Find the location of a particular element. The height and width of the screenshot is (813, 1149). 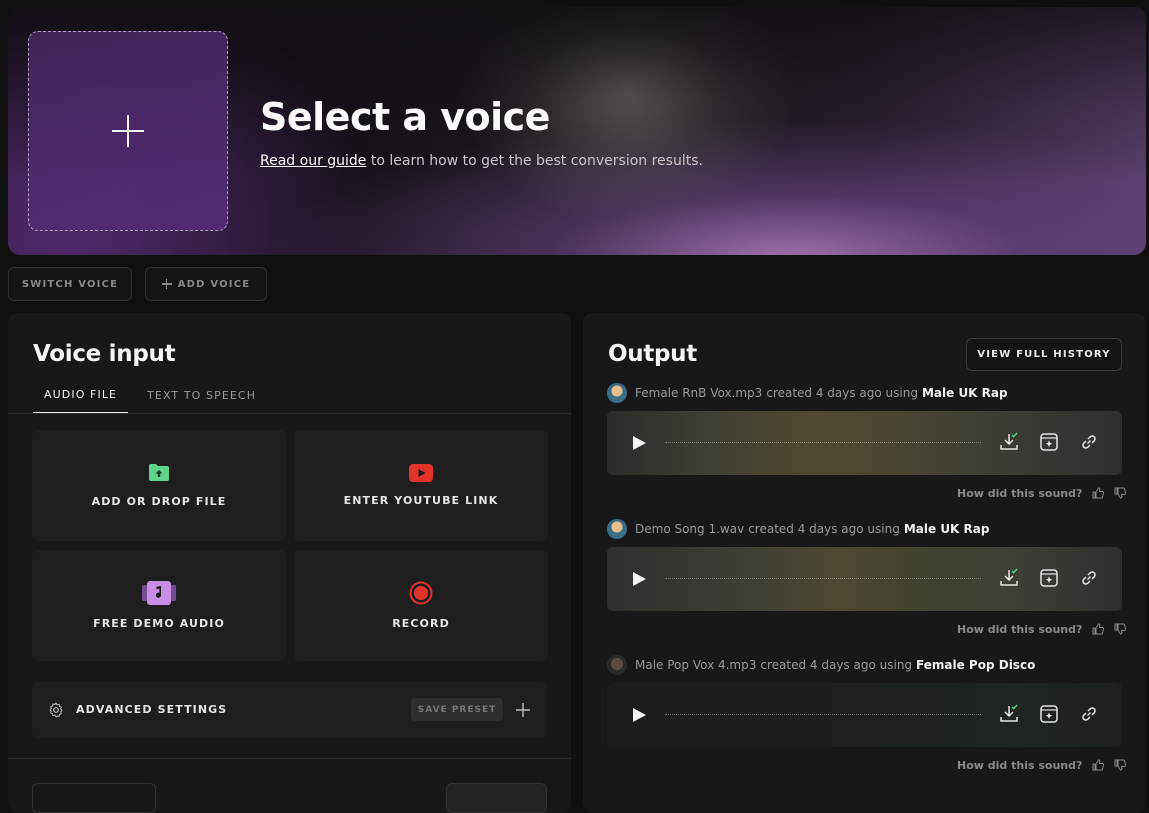

input-tabs: AUDIO FILE TEXT TO SPEECH is located at coordinates (150, 395).